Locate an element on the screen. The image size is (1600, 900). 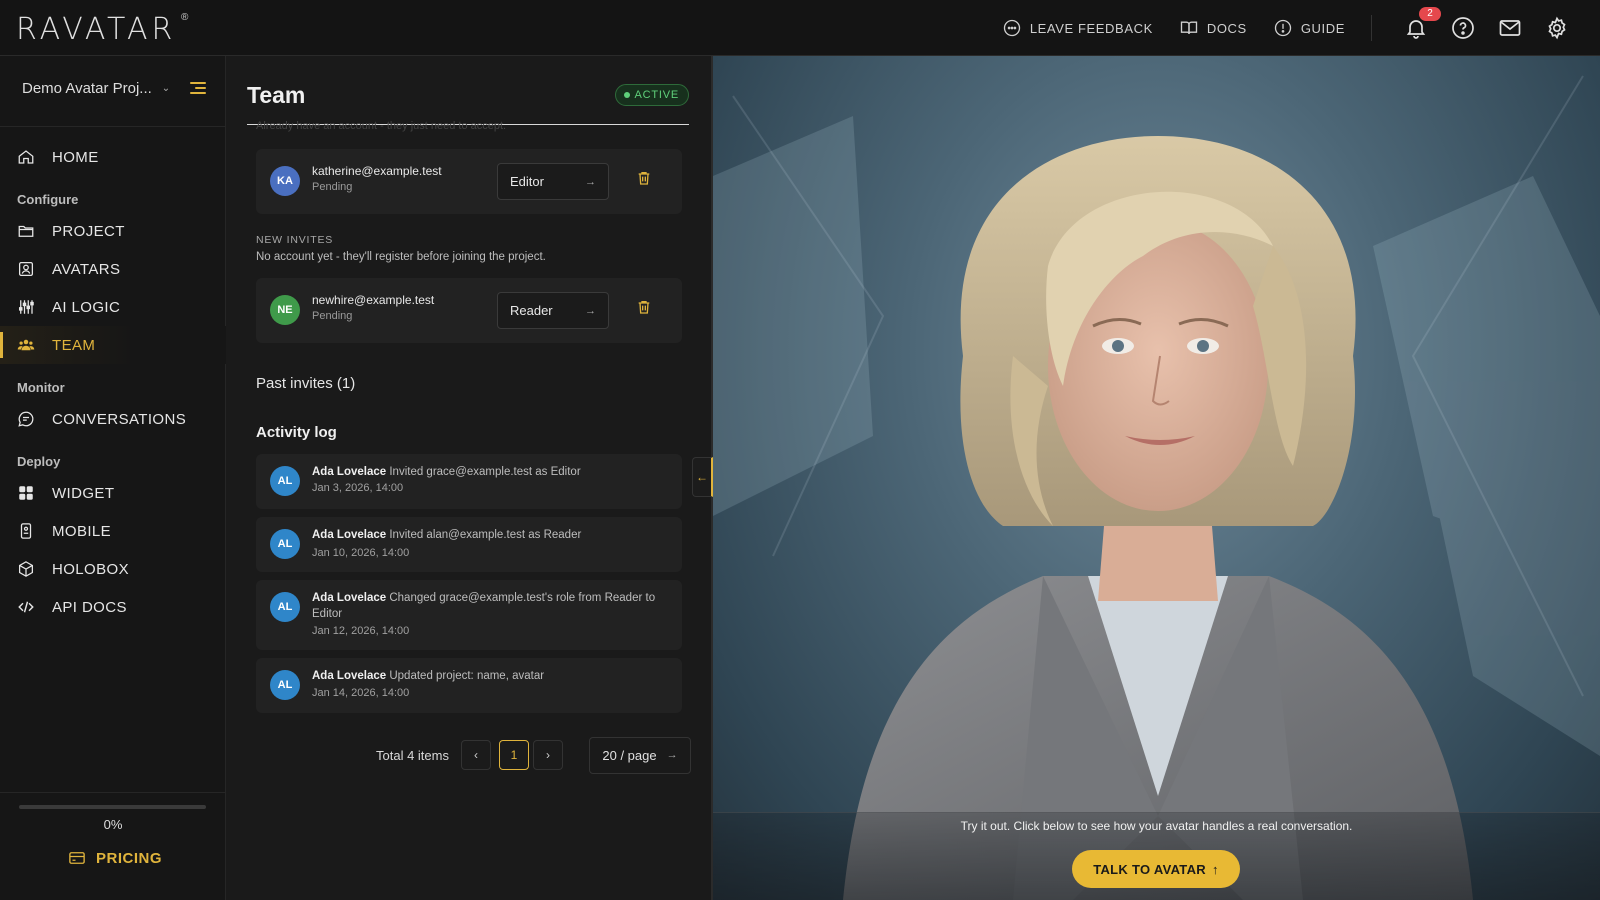
section-monitor: Monitor is located at coordinates (41, 387).